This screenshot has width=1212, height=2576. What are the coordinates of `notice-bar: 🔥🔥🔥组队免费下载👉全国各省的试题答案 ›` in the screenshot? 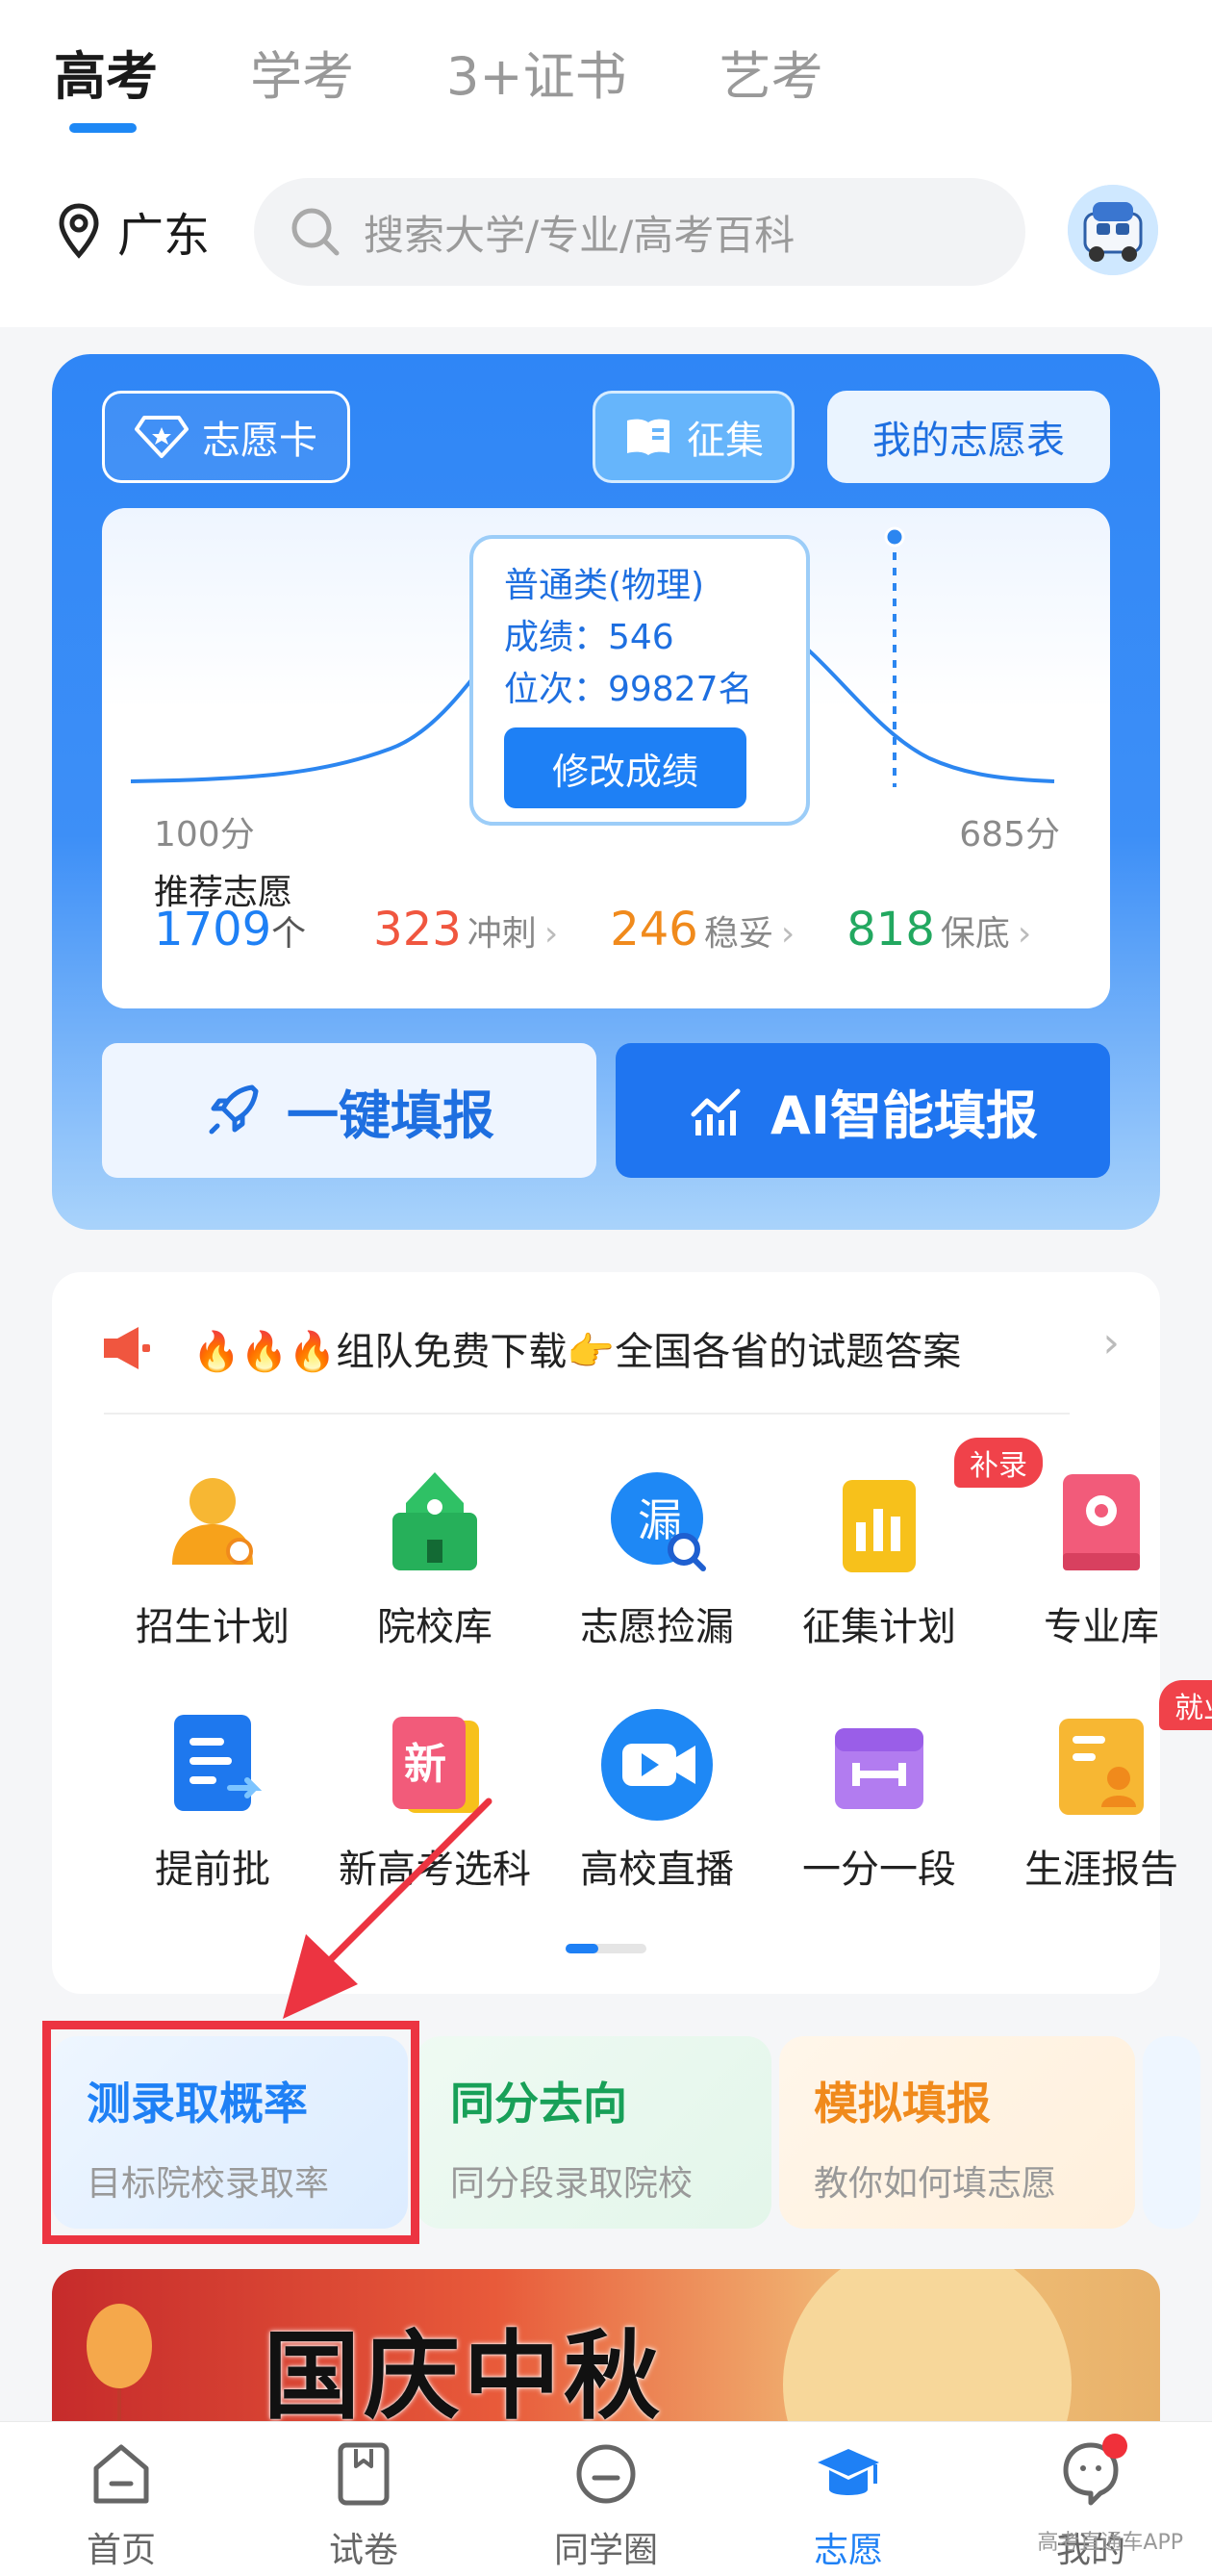 It's located at (610, 1348).